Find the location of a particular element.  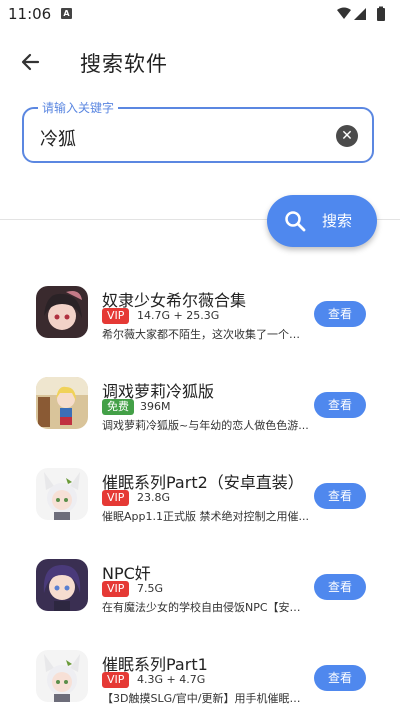

clear-icon: ✕ is located at coordinates (347, 136).